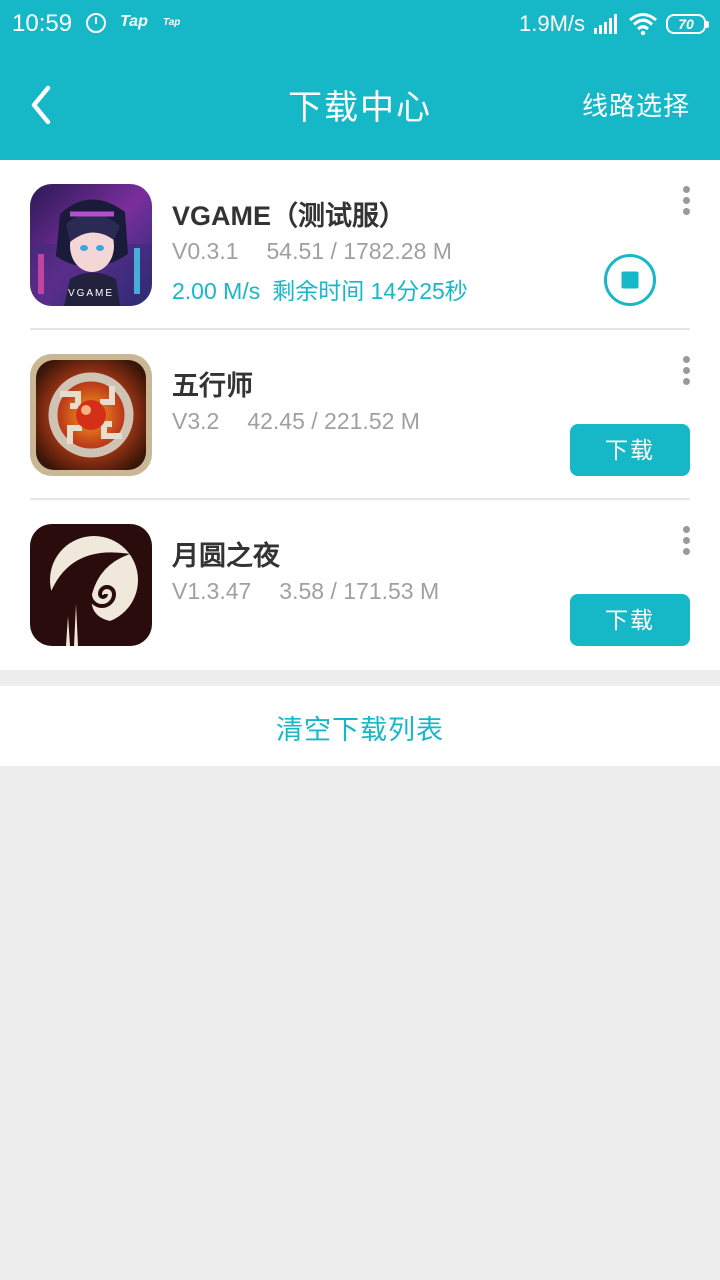  Describe the element at coordinates (552, 23) in the screenshot. I see `network-speed: 1.9M/s` at that location.